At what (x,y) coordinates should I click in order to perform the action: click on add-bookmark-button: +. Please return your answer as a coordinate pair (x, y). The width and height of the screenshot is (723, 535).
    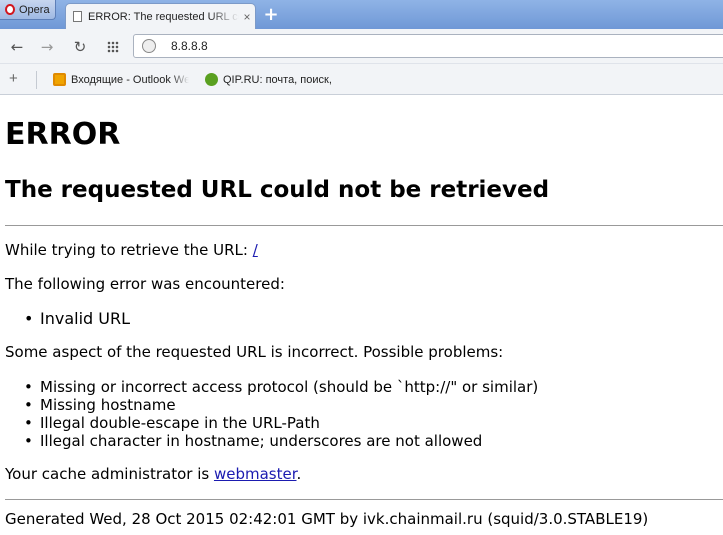
    Looking at the image, I should click on (13, 78).